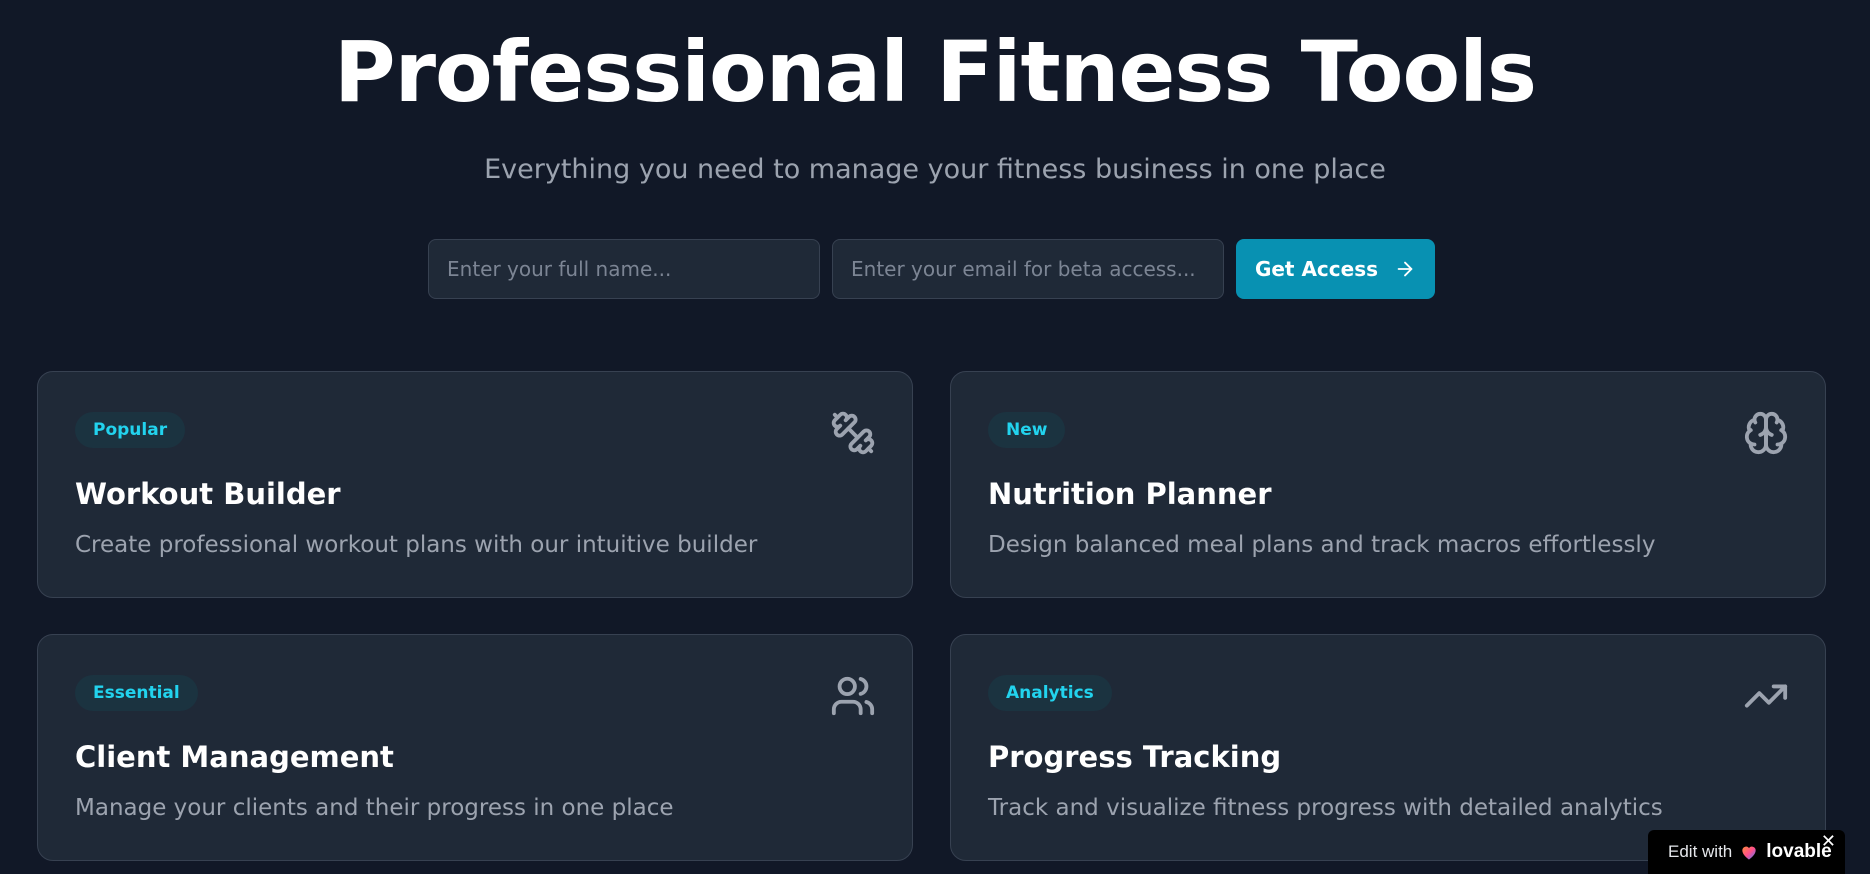 The image size is (1870, 874). What do you see at coordinates (1828, 842) in the screenshot?
I see `close-icon: ✕` at bounding box center [1828, 842].